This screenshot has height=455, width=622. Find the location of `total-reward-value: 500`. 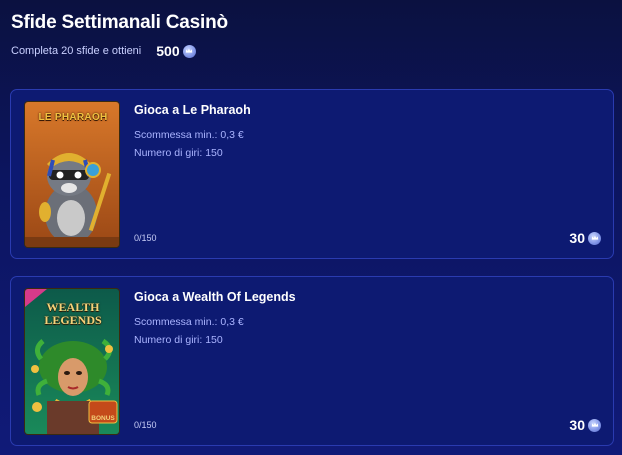

total-reward-value: 500 is located at coordinates (168, 51).